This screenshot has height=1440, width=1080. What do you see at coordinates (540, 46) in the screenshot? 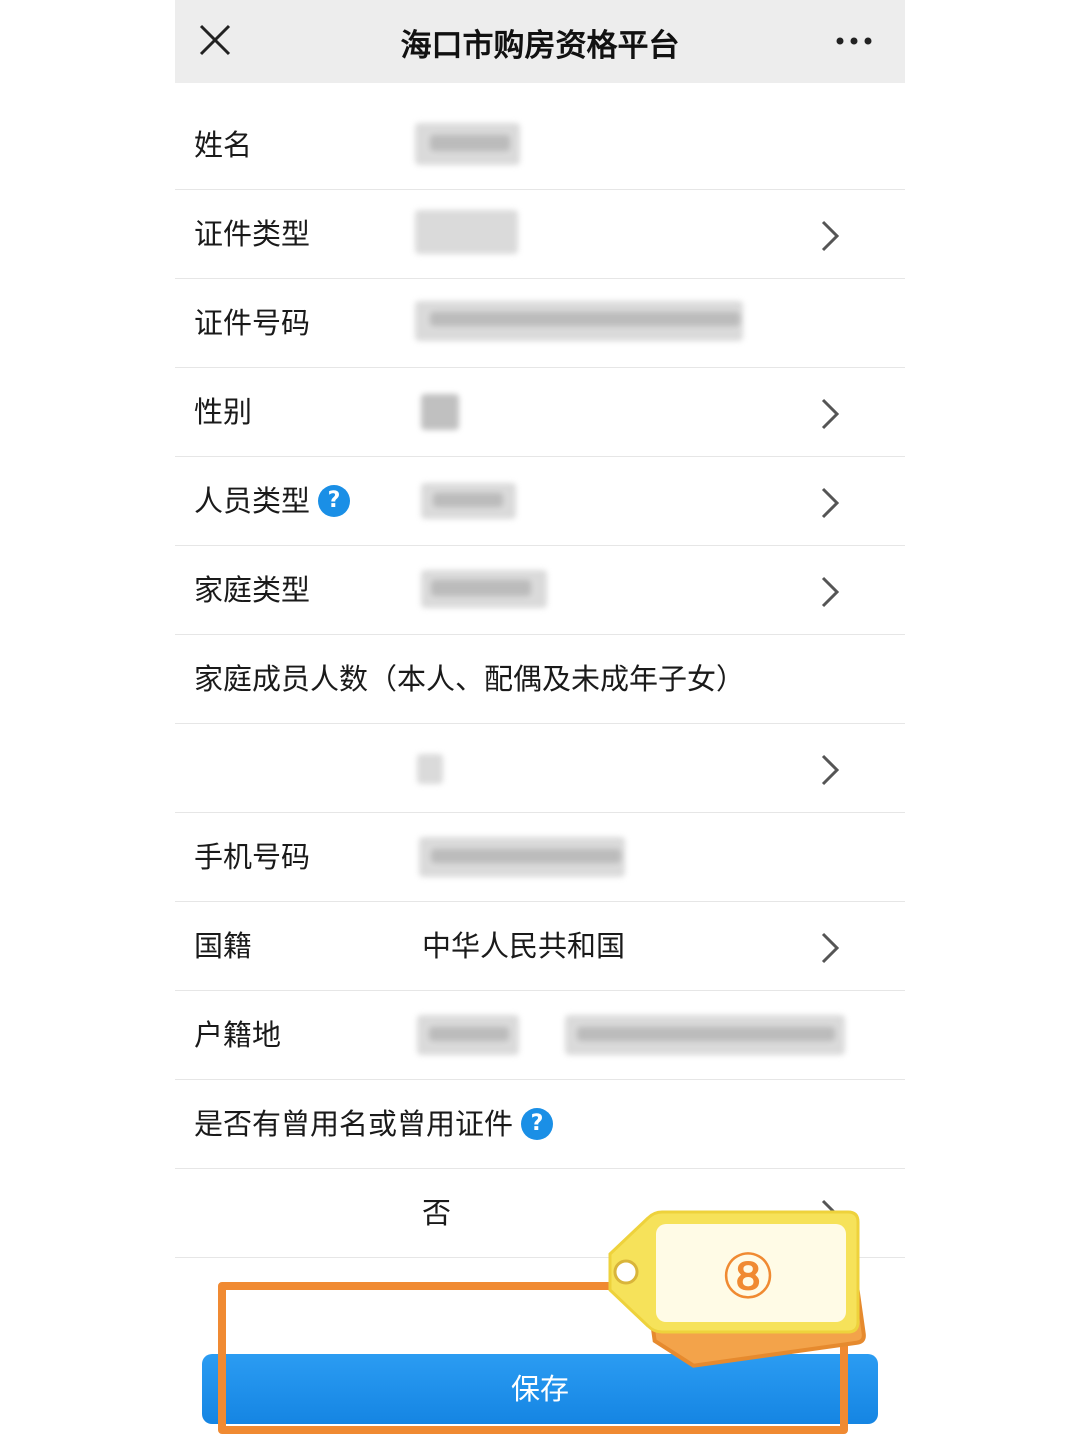
I see `page-title: 海口市购房资格平台` at bounding box center [540, 46].